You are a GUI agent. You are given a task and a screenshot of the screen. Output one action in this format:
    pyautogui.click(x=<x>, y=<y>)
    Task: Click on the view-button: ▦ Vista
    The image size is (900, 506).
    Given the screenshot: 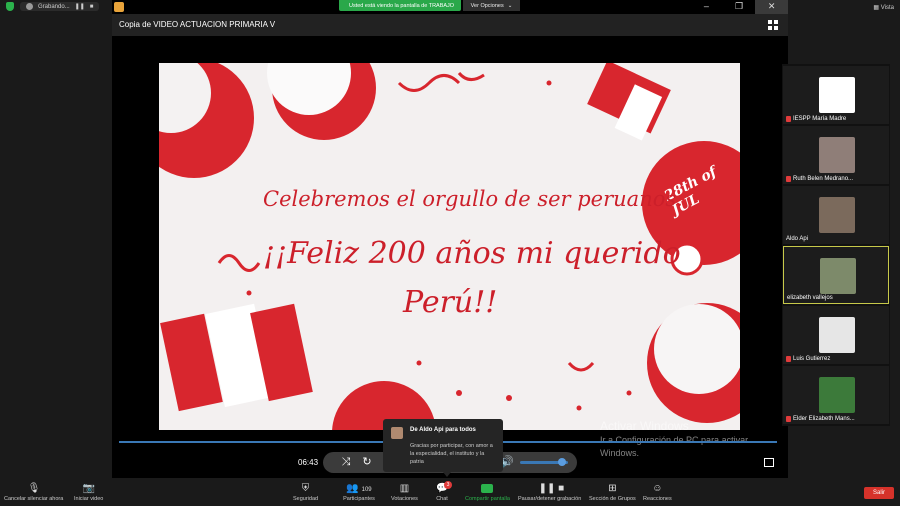 What is the action you would take?
    pyautogui.click(x=883, y=7)
    